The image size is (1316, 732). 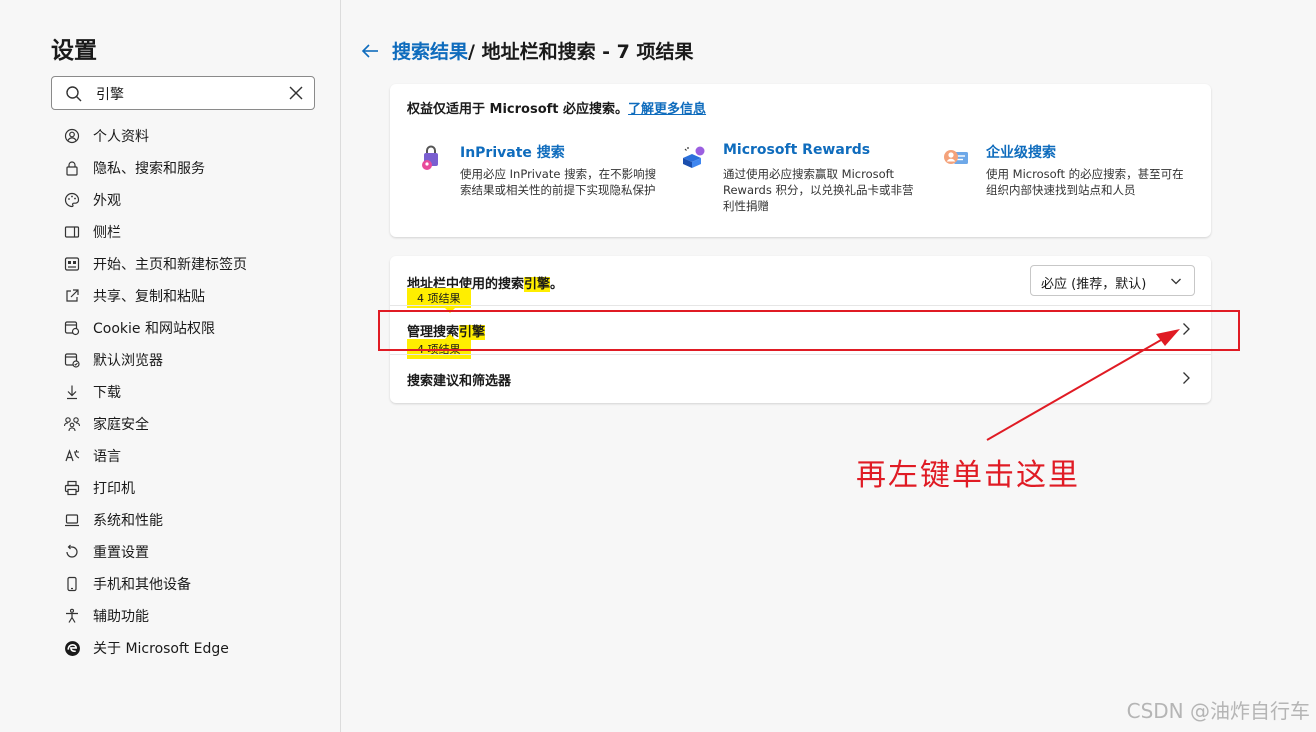 What do you see at coordinates (149, 297) in the screenshot?
I see `sidebar-item-label: 共享、复制和粘贴` at bounding box center [149, 297].